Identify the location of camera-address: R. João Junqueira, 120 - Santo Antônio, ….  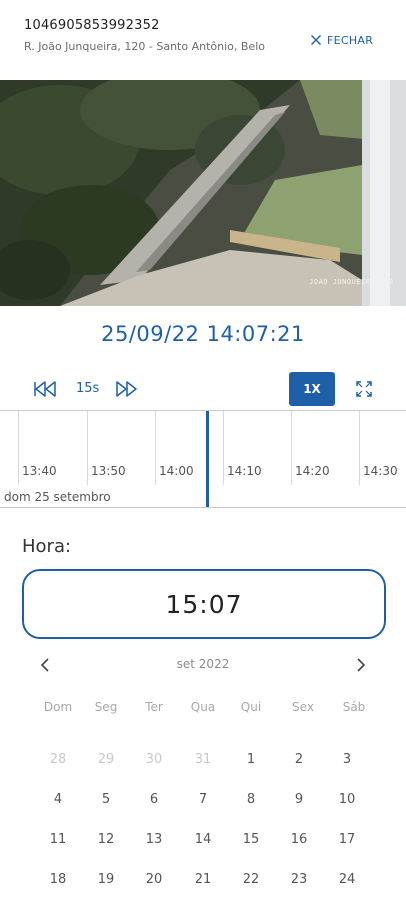
(144, 46).